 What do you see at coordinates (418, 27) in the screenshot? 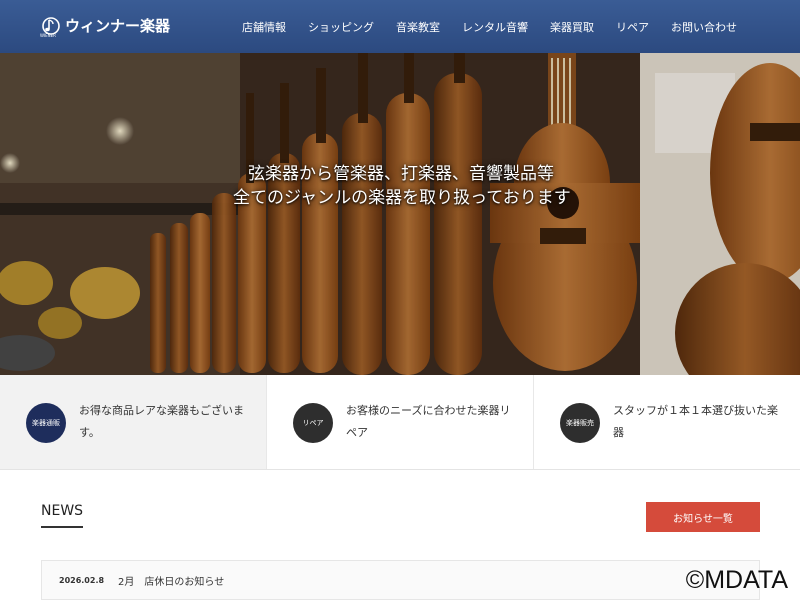
I see `nav-music-school: 音楽教室` at bounding box center [418, 27].